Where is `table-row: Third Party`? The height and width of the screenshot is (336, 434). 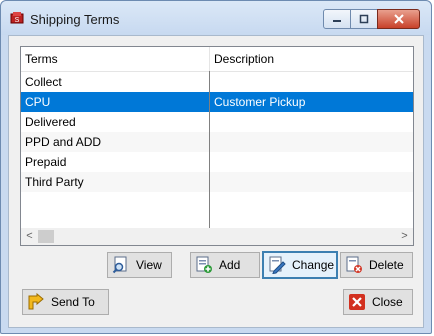
table-row: Third Party is located at coordinates (217, 182).